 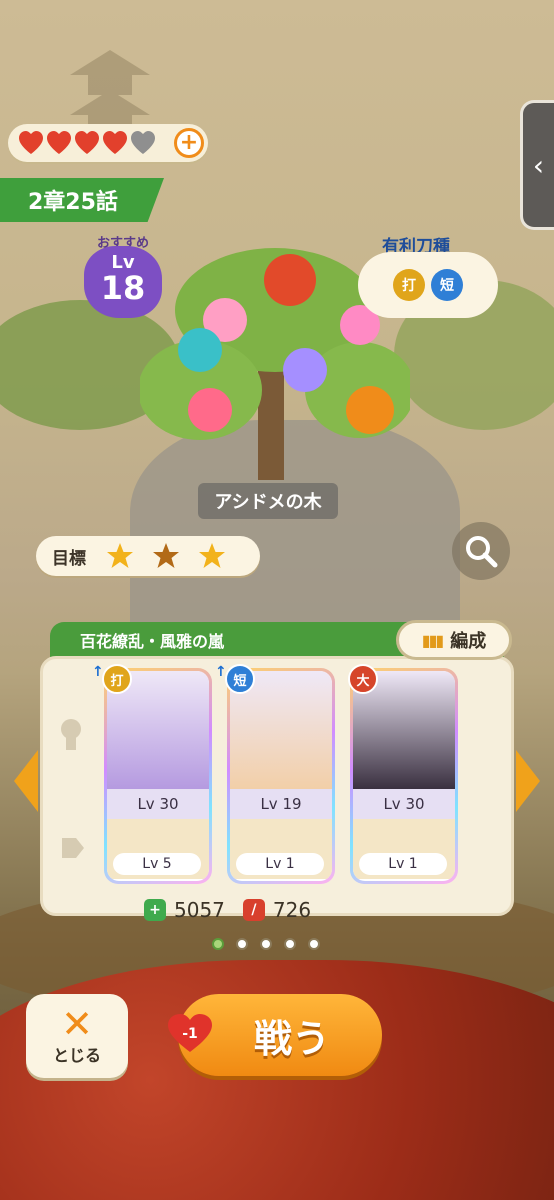 I want to click on close-button: ✕ とじる, so click(x=77, y=1036).